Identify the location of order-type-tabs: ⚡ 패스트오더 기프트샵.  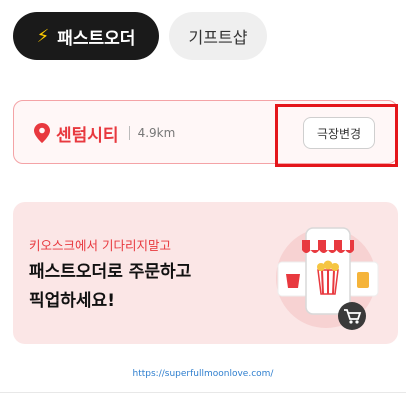
(140, 36).